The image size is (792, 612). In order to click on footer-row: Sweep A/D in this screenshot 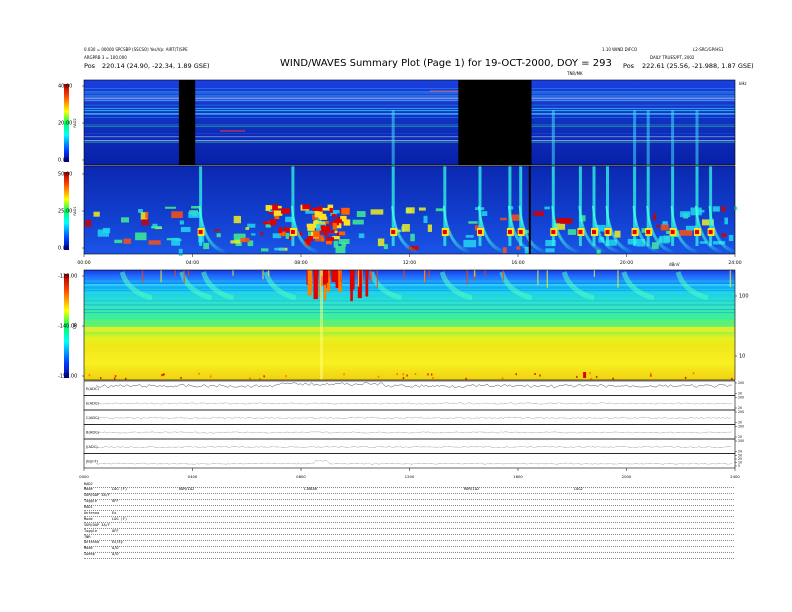, I will do `click(409, 555)`.